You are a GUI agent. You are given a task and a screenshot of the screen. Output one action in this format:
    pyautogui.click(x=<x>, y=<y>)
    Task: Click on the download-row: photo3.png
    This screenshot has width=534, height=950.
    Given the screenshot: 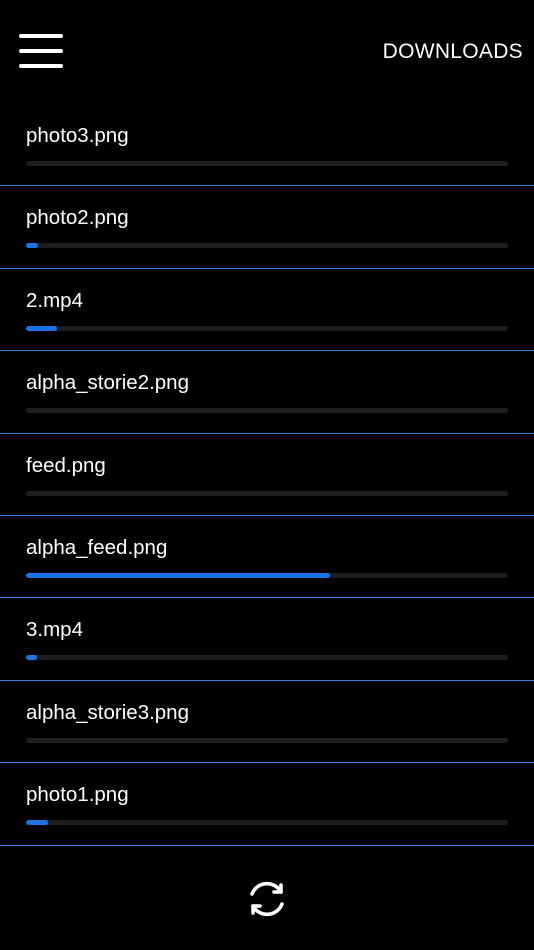 What is the action you would take?
    pyautogui.click(x=267, y=145)
    